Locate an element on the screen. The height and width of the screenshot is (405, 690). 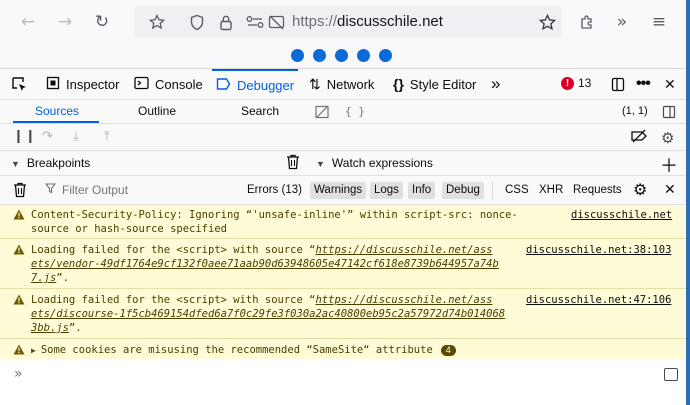
shield-icon is located at coordinates (197, 22).